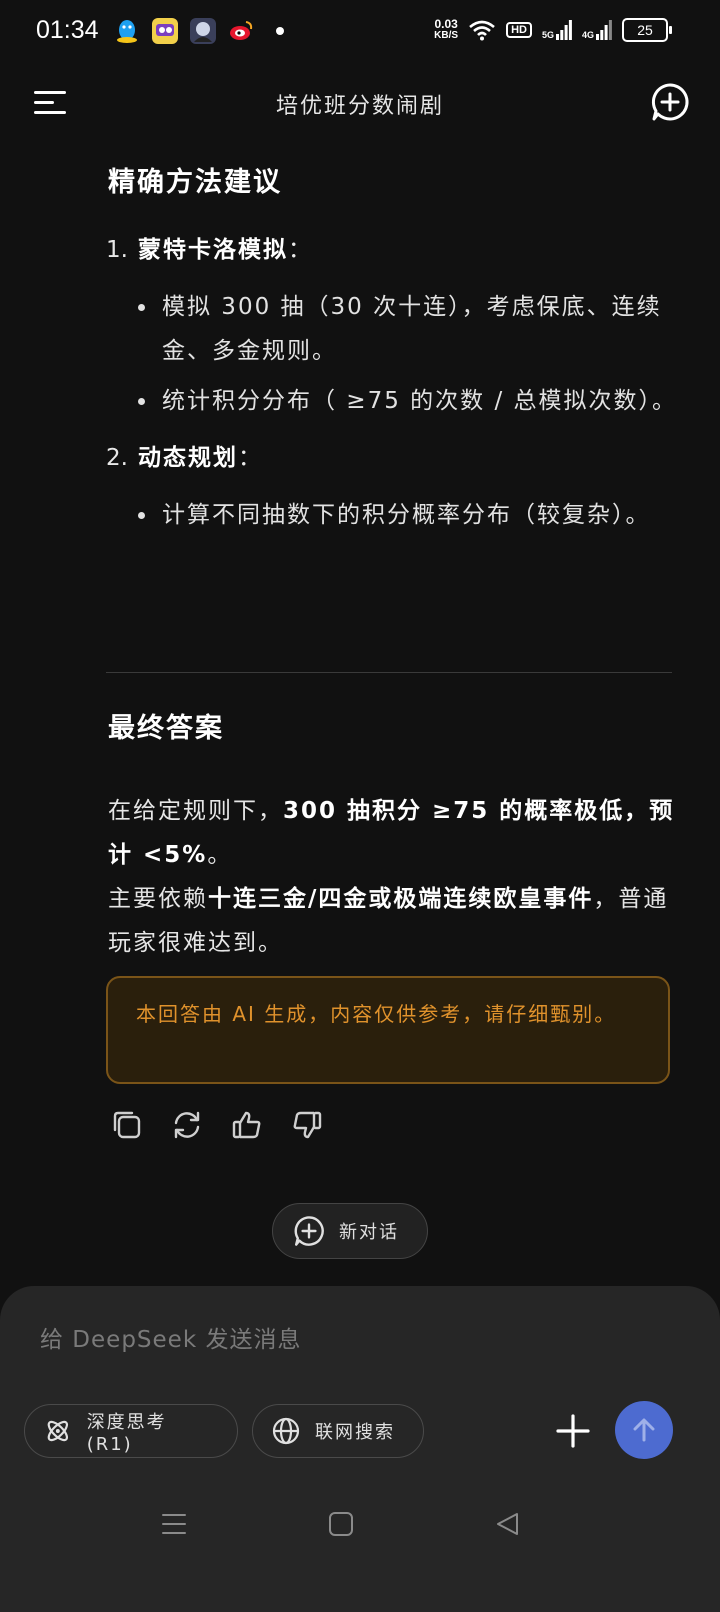 The width and height of the screenshot is (720, 1612). What do you see at coordinates (127, 31) in the screenshot?
I see `qq-icon` at bounding box center [127, 31].